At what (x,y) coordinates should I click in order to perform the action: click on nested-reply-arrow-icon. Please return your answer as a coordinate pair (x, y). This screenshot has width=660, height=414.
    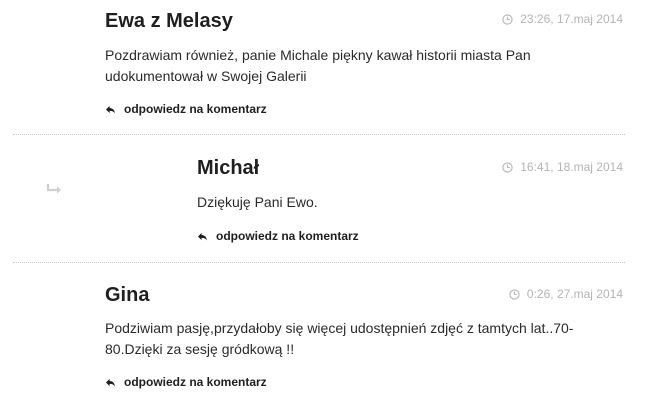
    Looking at the image, I should click on (53, 189).